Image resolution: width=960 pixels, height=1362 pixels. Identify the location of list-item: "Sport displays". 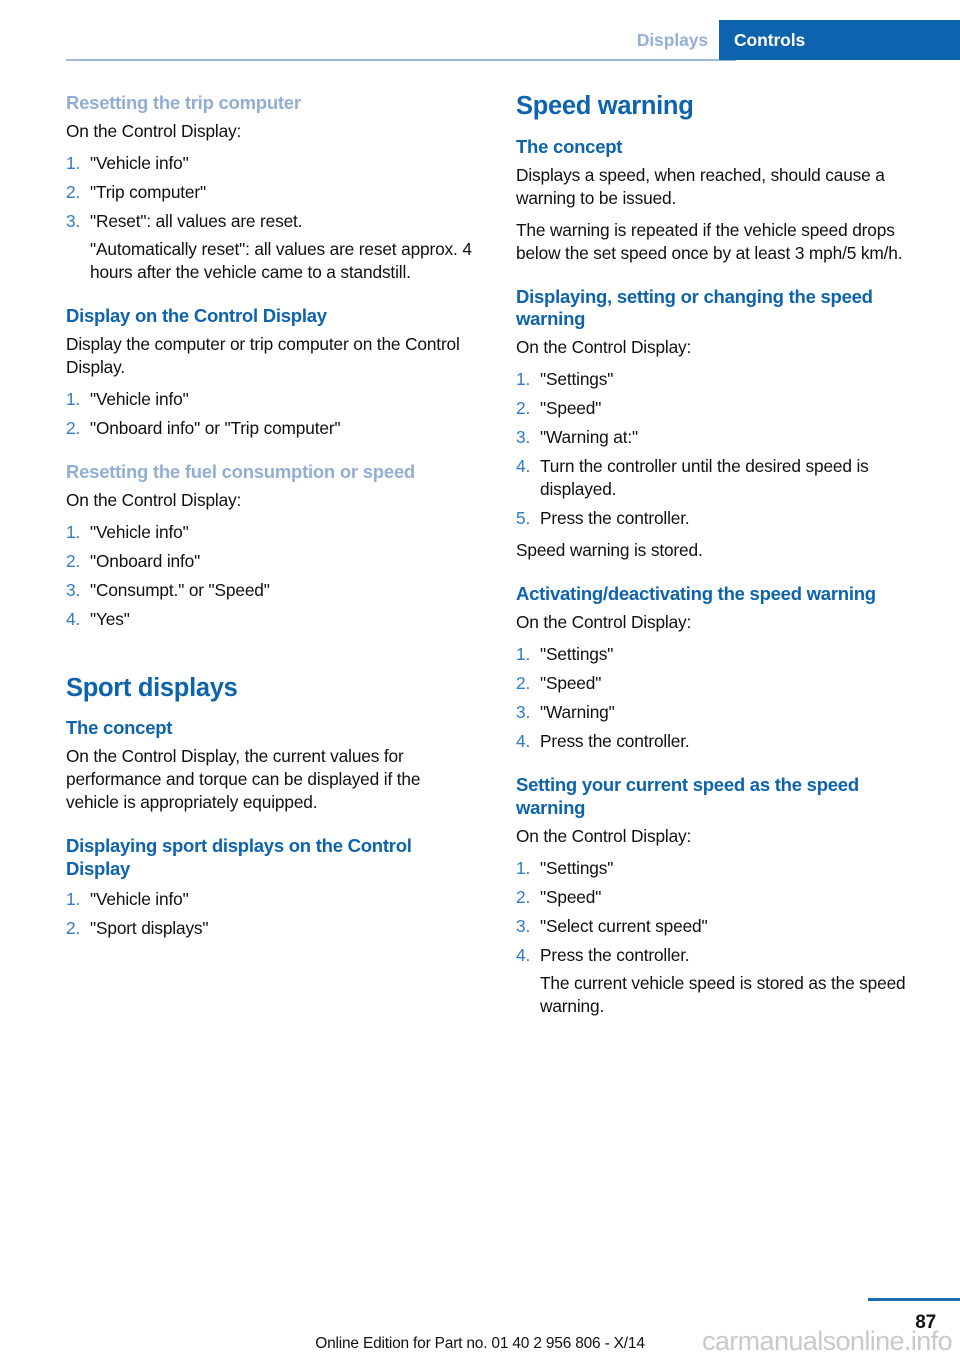
(271, 928).